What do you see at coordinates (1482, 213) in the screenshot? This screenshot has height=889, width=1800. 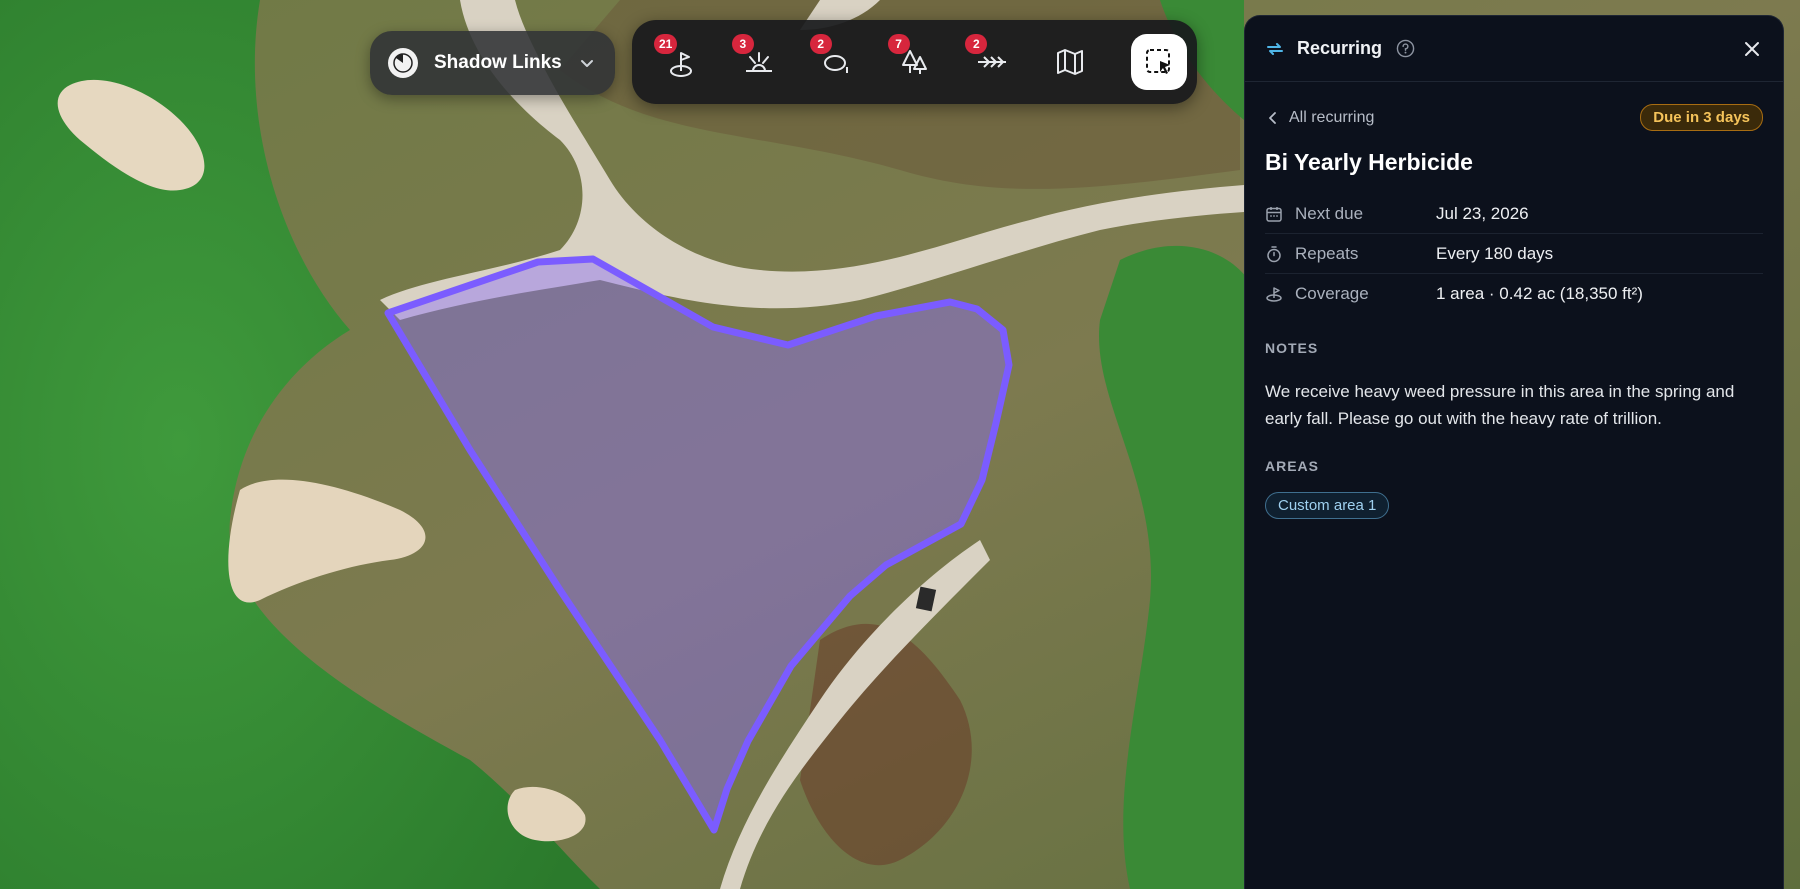 I see `property-value: Jul 23, 2026` at bounding box center [1482, 213].